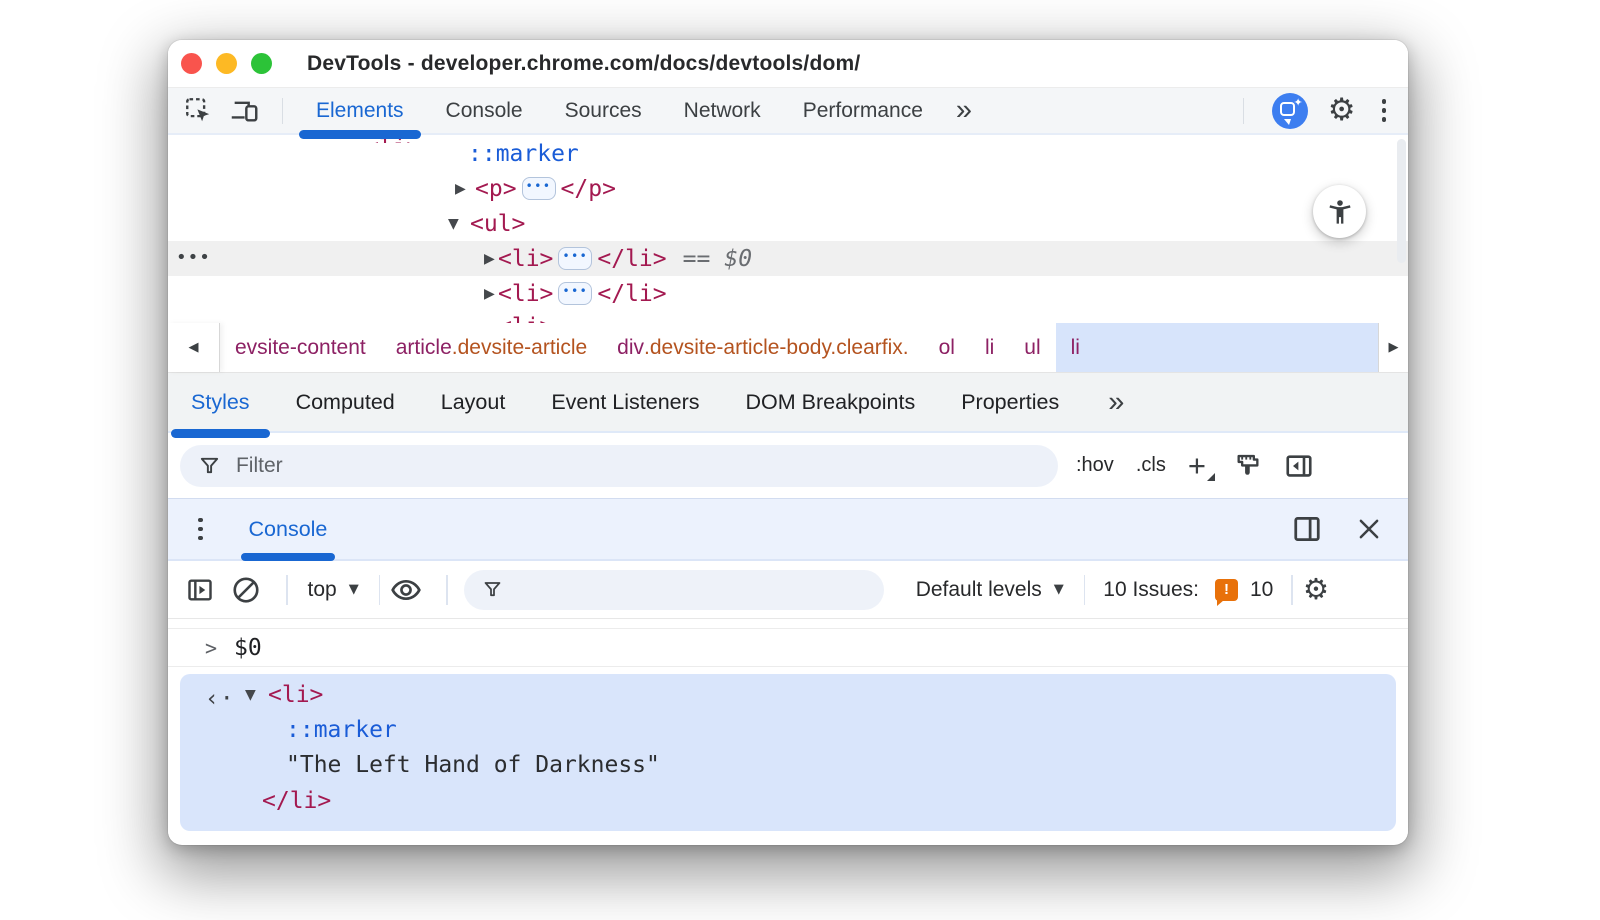 The height and width of the screenshot is (920, 1600). Describe the element at coordinates (1314, 110) in the screenshot. I see `toolbar-right-cluster: ✦ ⚙` at that location.